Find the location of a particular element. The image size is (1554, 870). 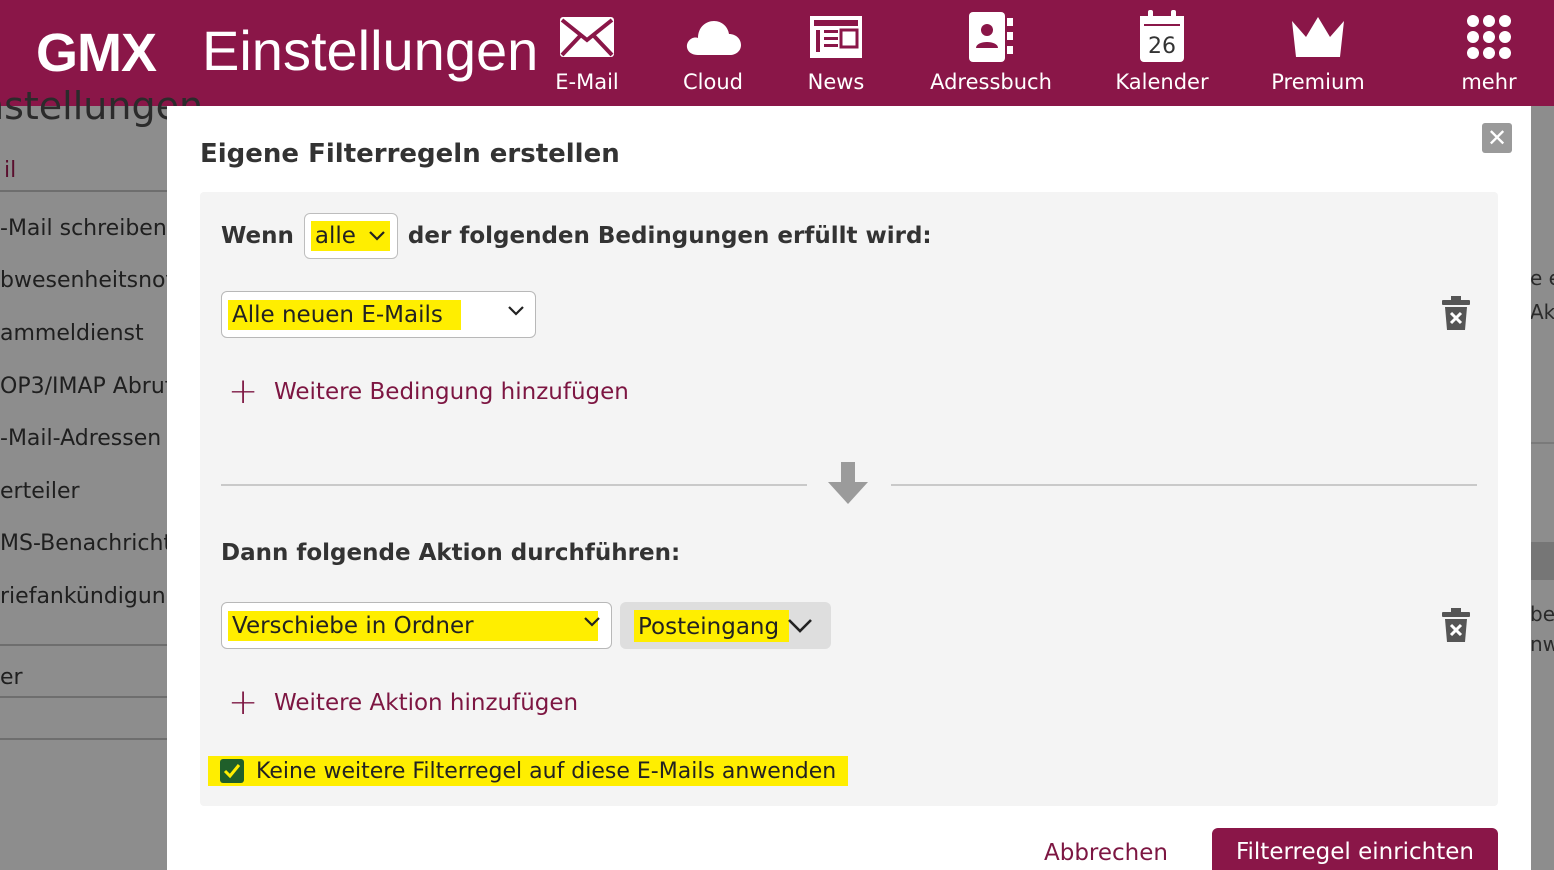

nav-cloud-label: Cloud is located at coordinates (713, 82).